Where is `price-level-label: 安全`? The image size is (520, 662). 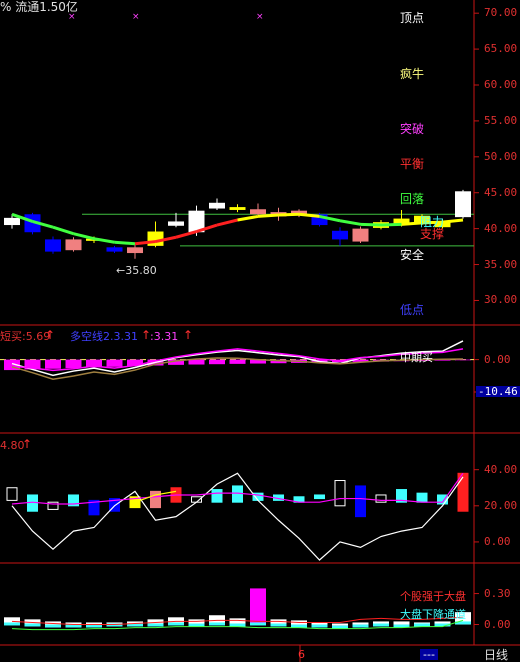 price-level-label: 安全 is located at coordinates (412, 255).